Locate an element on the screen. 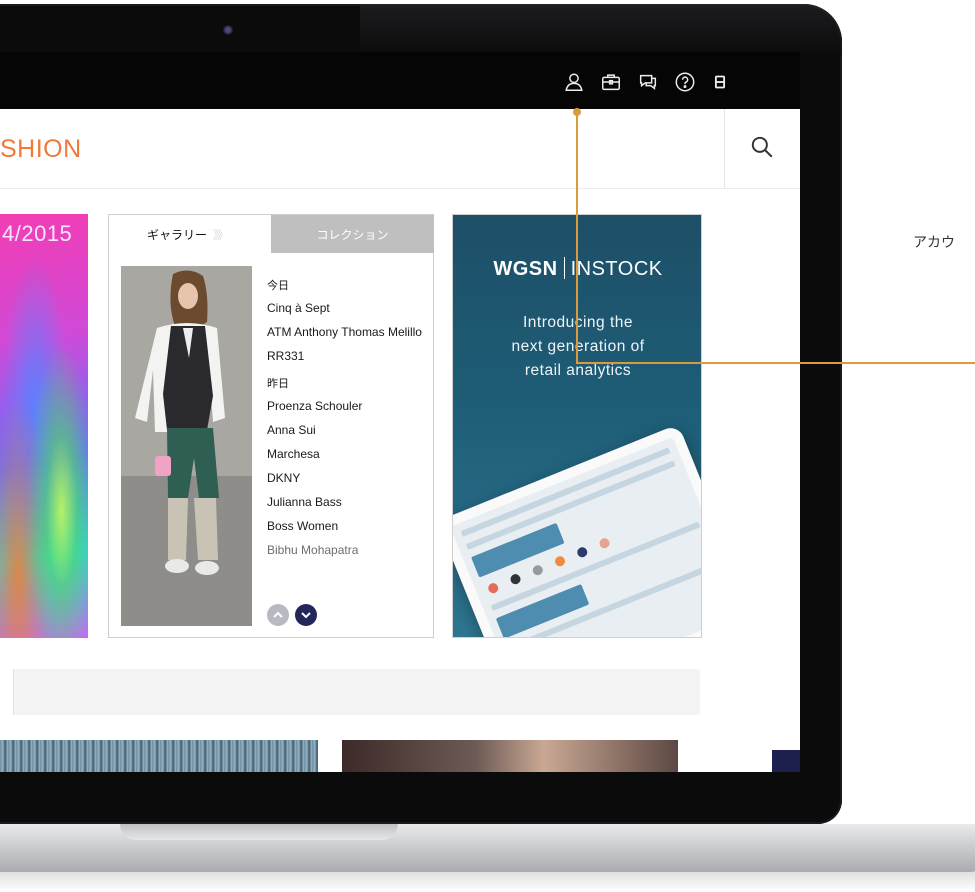 This screenshot has height=892, width=975. tab-gallery-label: ギャラリー is located at coordinates (177, 234).